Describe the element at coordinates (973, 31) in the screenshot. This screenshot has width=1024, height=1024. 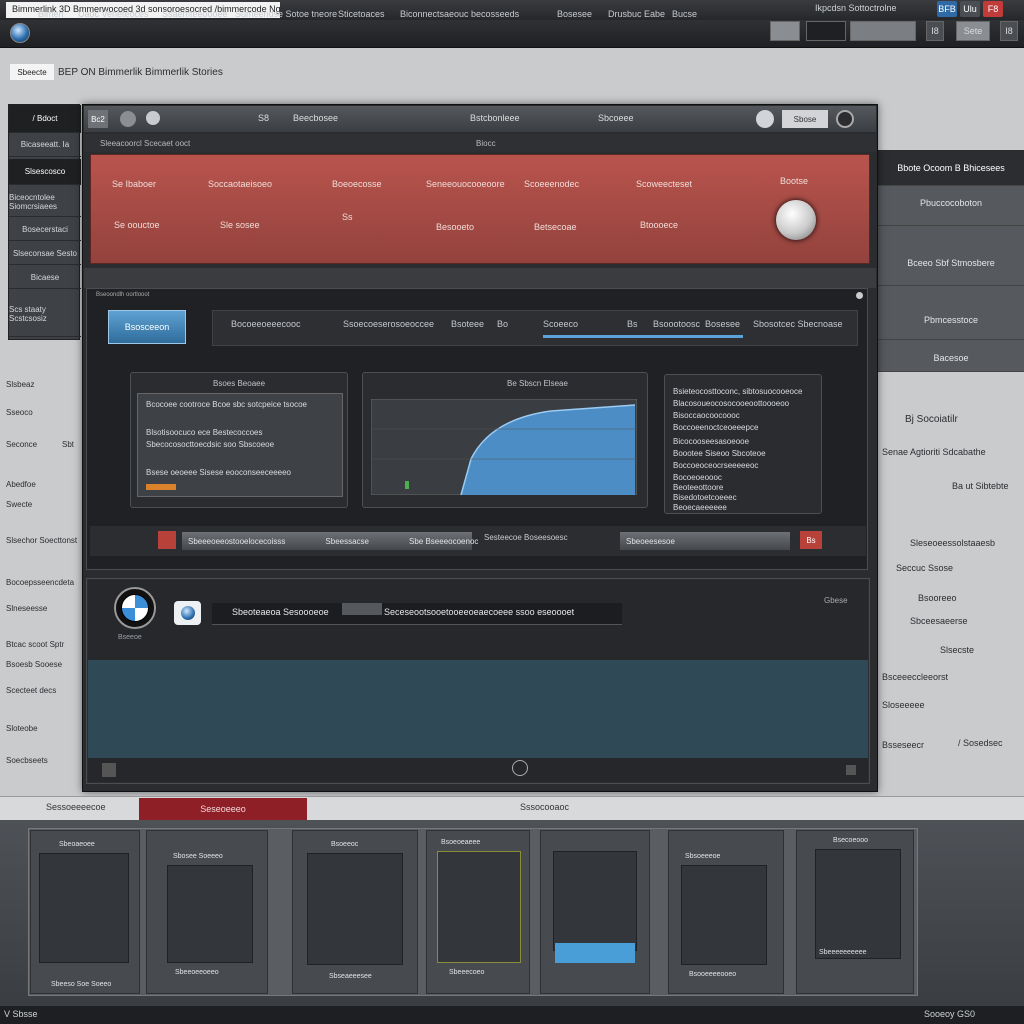
I see `toolbar-button: Sete` at that location.